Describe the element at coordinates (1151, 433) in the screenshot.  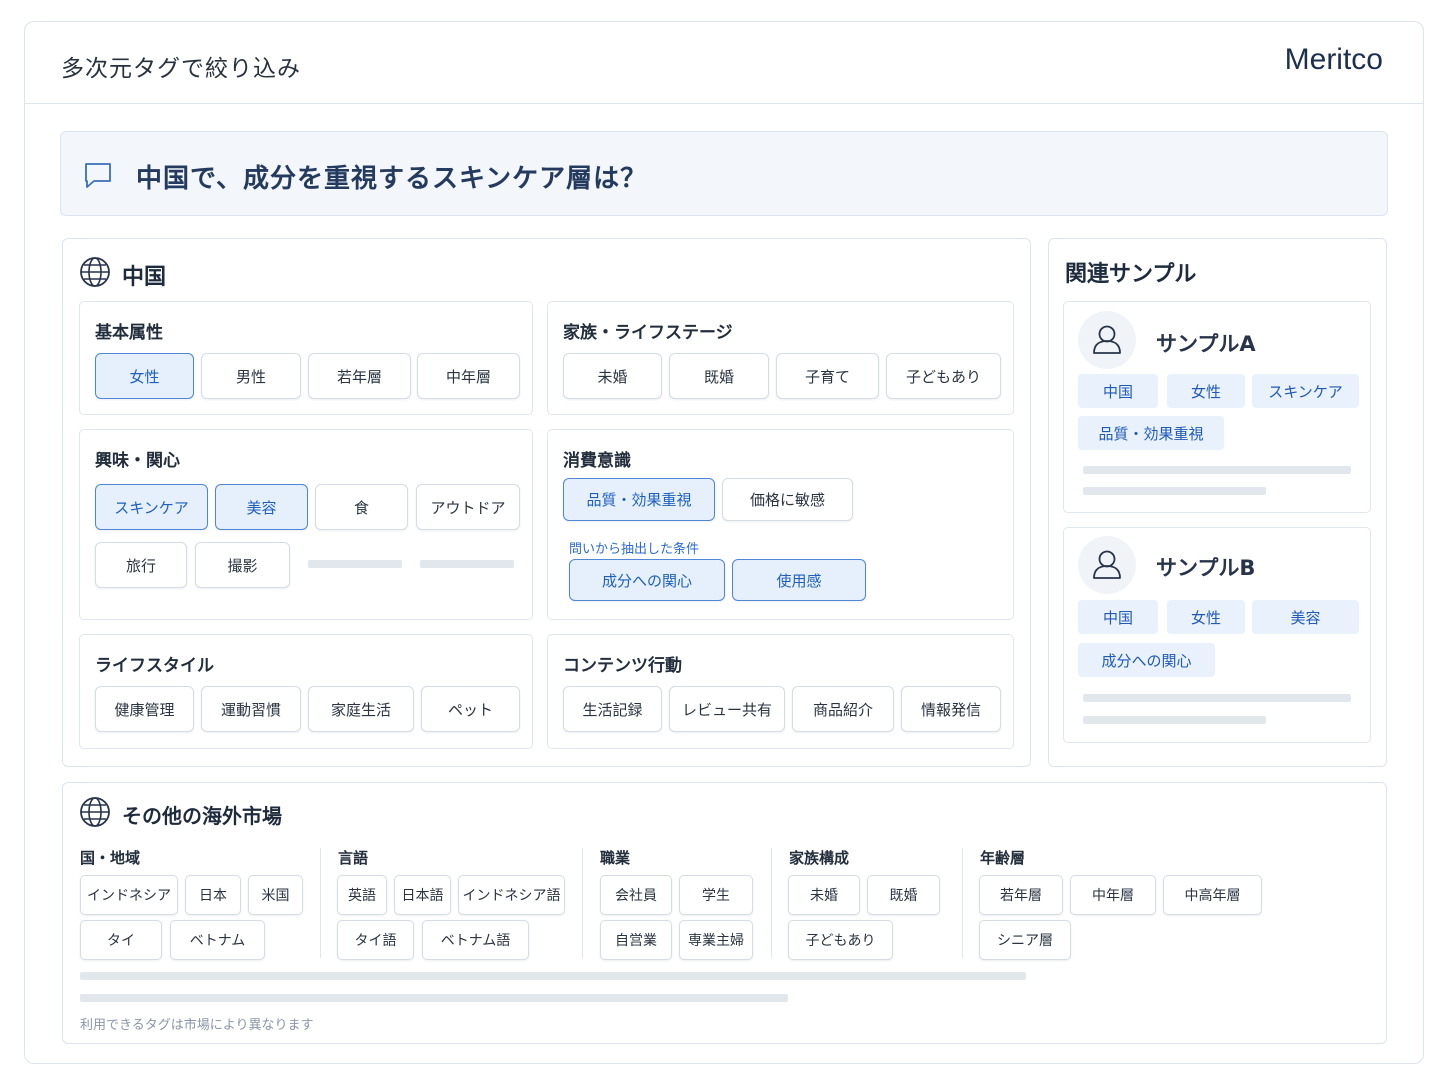
I see `sample-tag: 品質・効果重視` at that location.